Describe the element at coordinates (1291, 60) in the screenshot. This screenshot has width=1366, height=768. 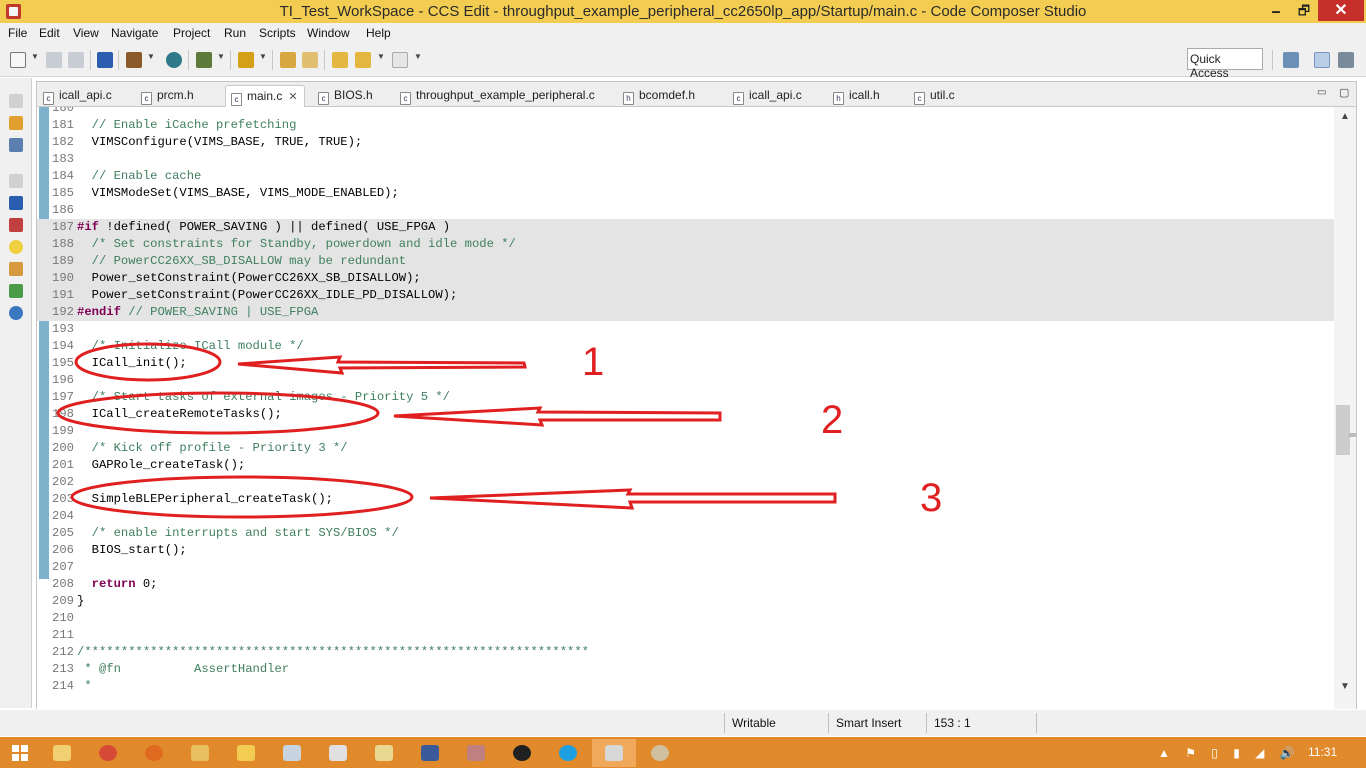
I see `perspective-icon` at that location.